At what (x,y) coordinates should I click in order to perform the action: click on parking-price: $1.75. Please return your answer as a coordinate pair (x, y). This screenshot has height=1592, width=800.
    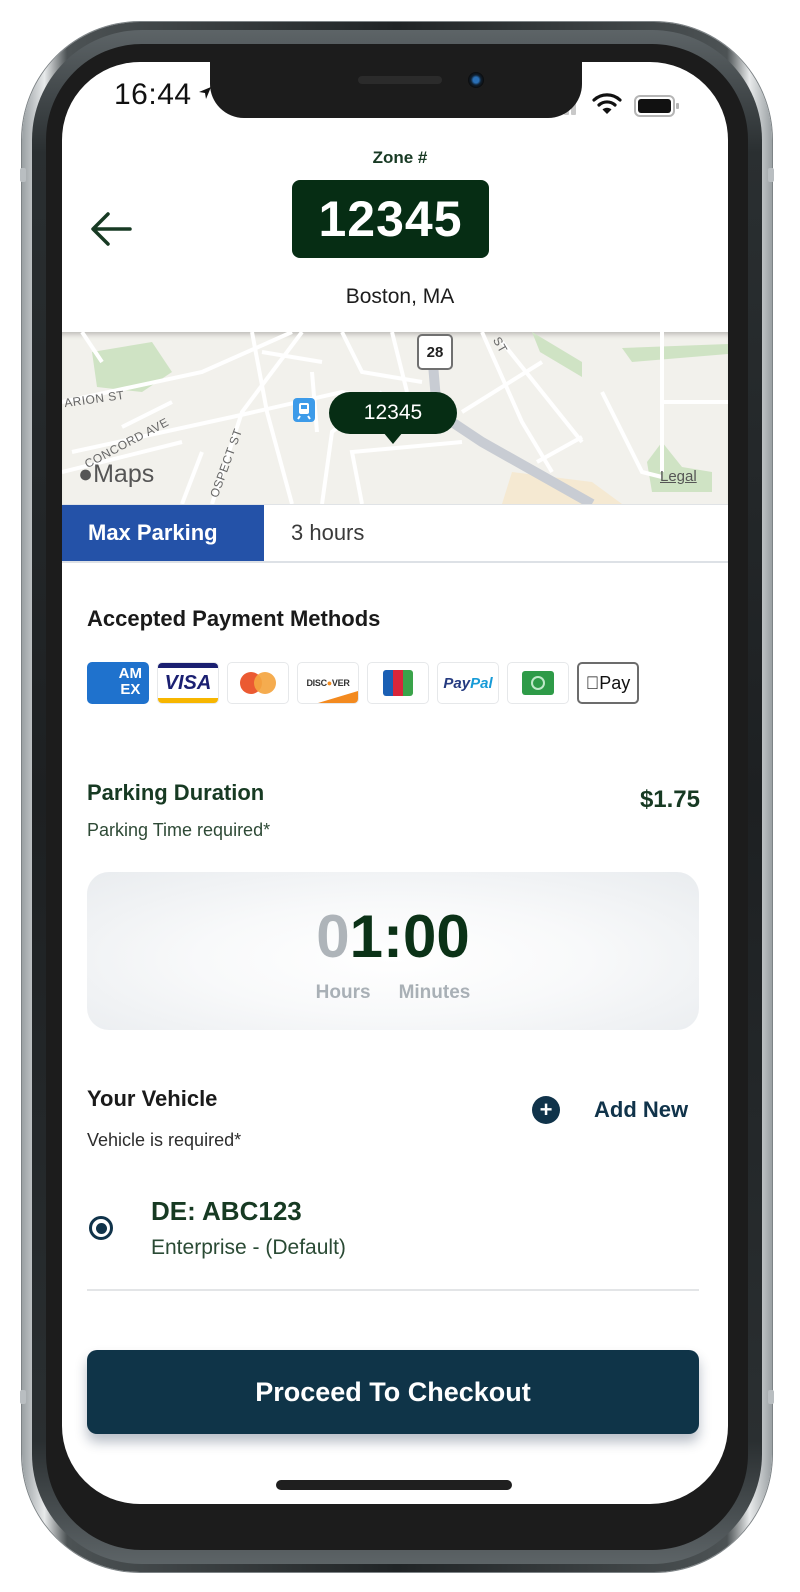
    Looking at the image, I should click on (669, 799).